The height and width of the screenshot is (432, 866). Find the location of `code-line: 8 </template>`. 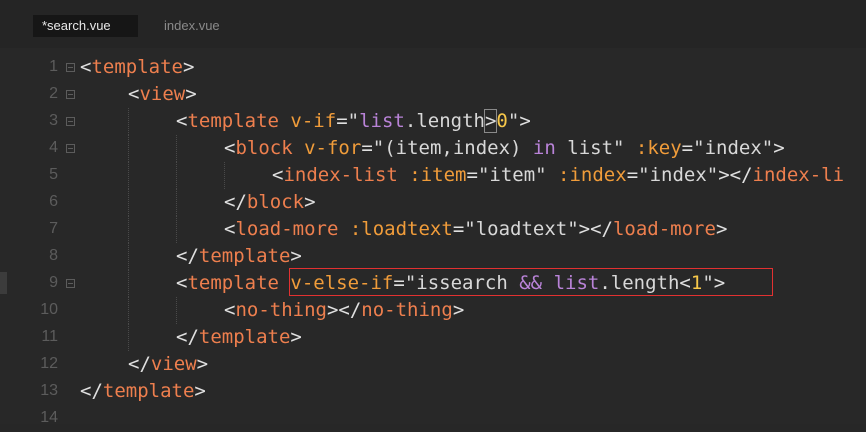

code-line: 8 </template> is located at coordinates (433, 256).